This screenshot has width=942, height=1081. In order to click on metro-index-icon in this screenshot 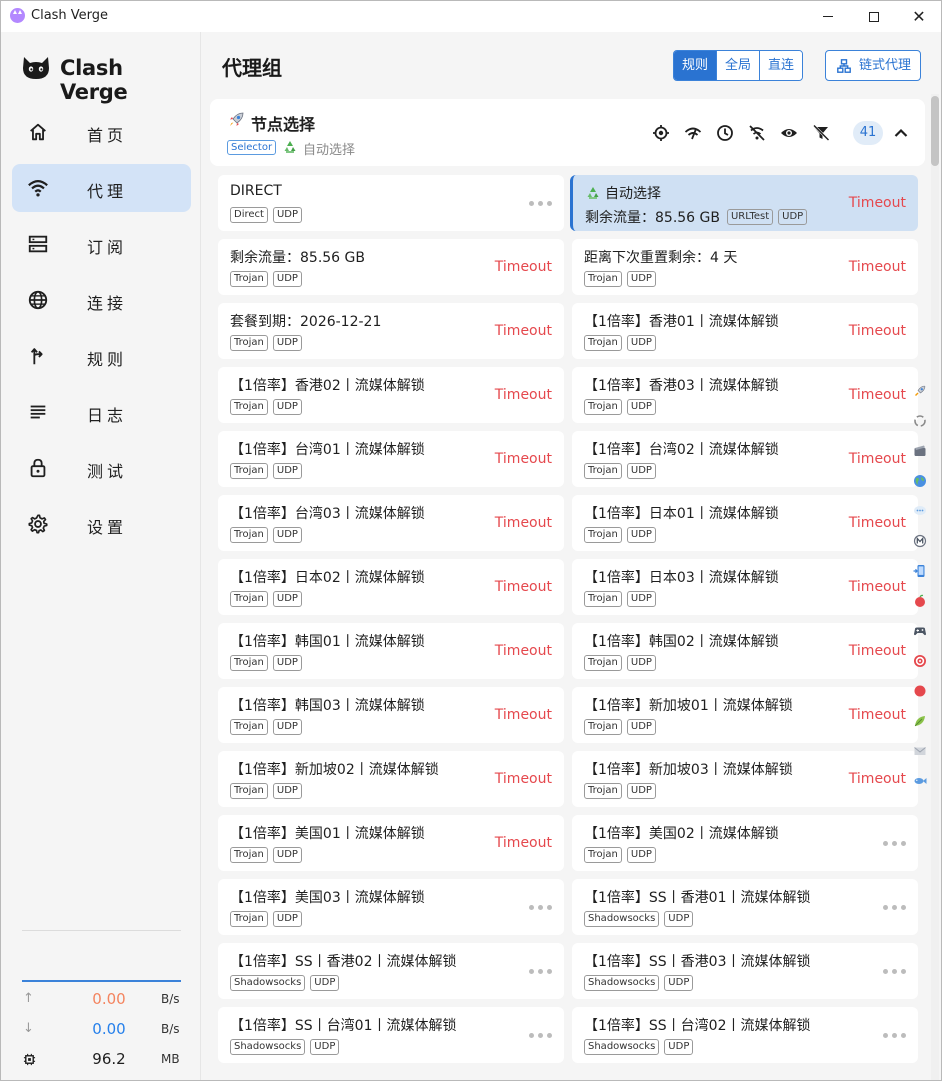, I will do `click(920, 541)`.